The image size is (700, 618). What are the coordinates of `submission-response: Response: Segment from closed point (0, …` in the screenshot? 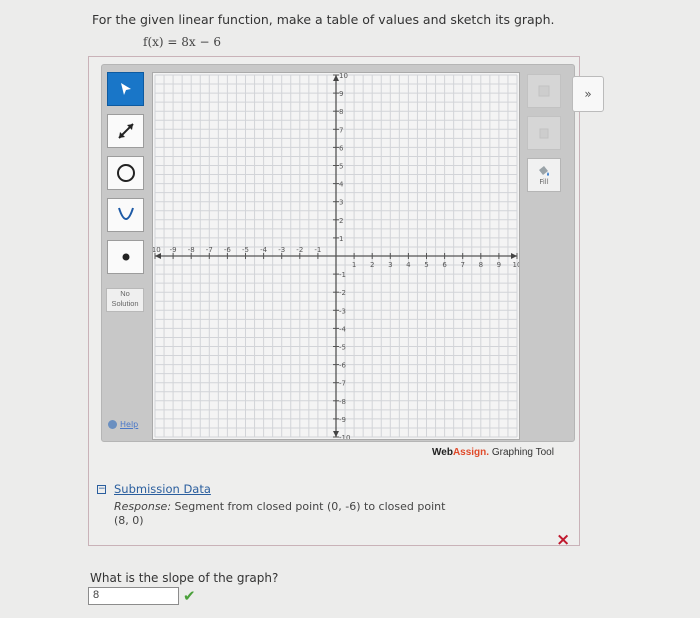 It's located at (279, 514).